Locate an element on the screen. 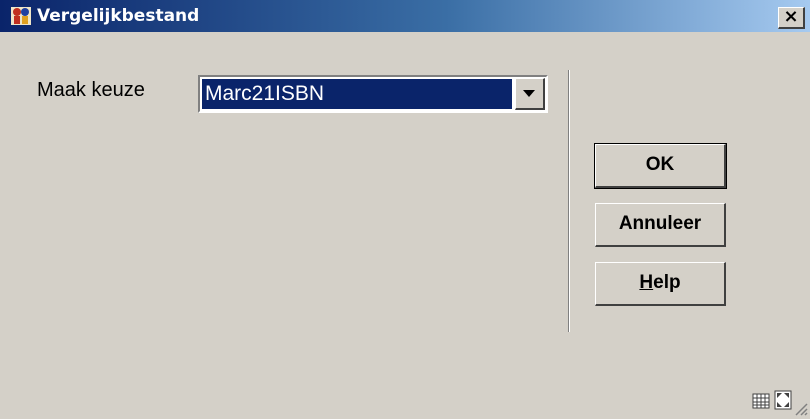 This screenshot has width=810, height=419. choice-select: Marc21ISBN is located at coordinates (373, 94).